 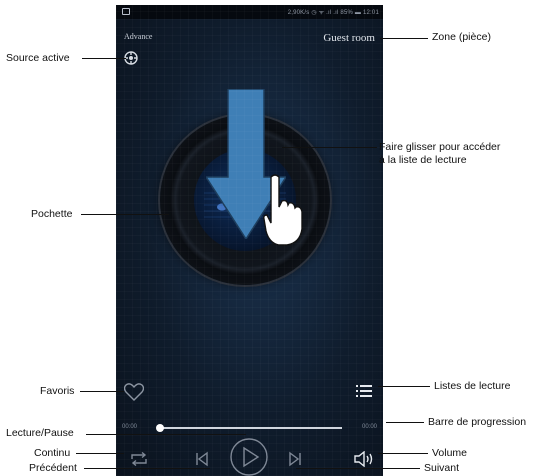 I want to click on label-next: Suivant, so click(x=442, y=468).